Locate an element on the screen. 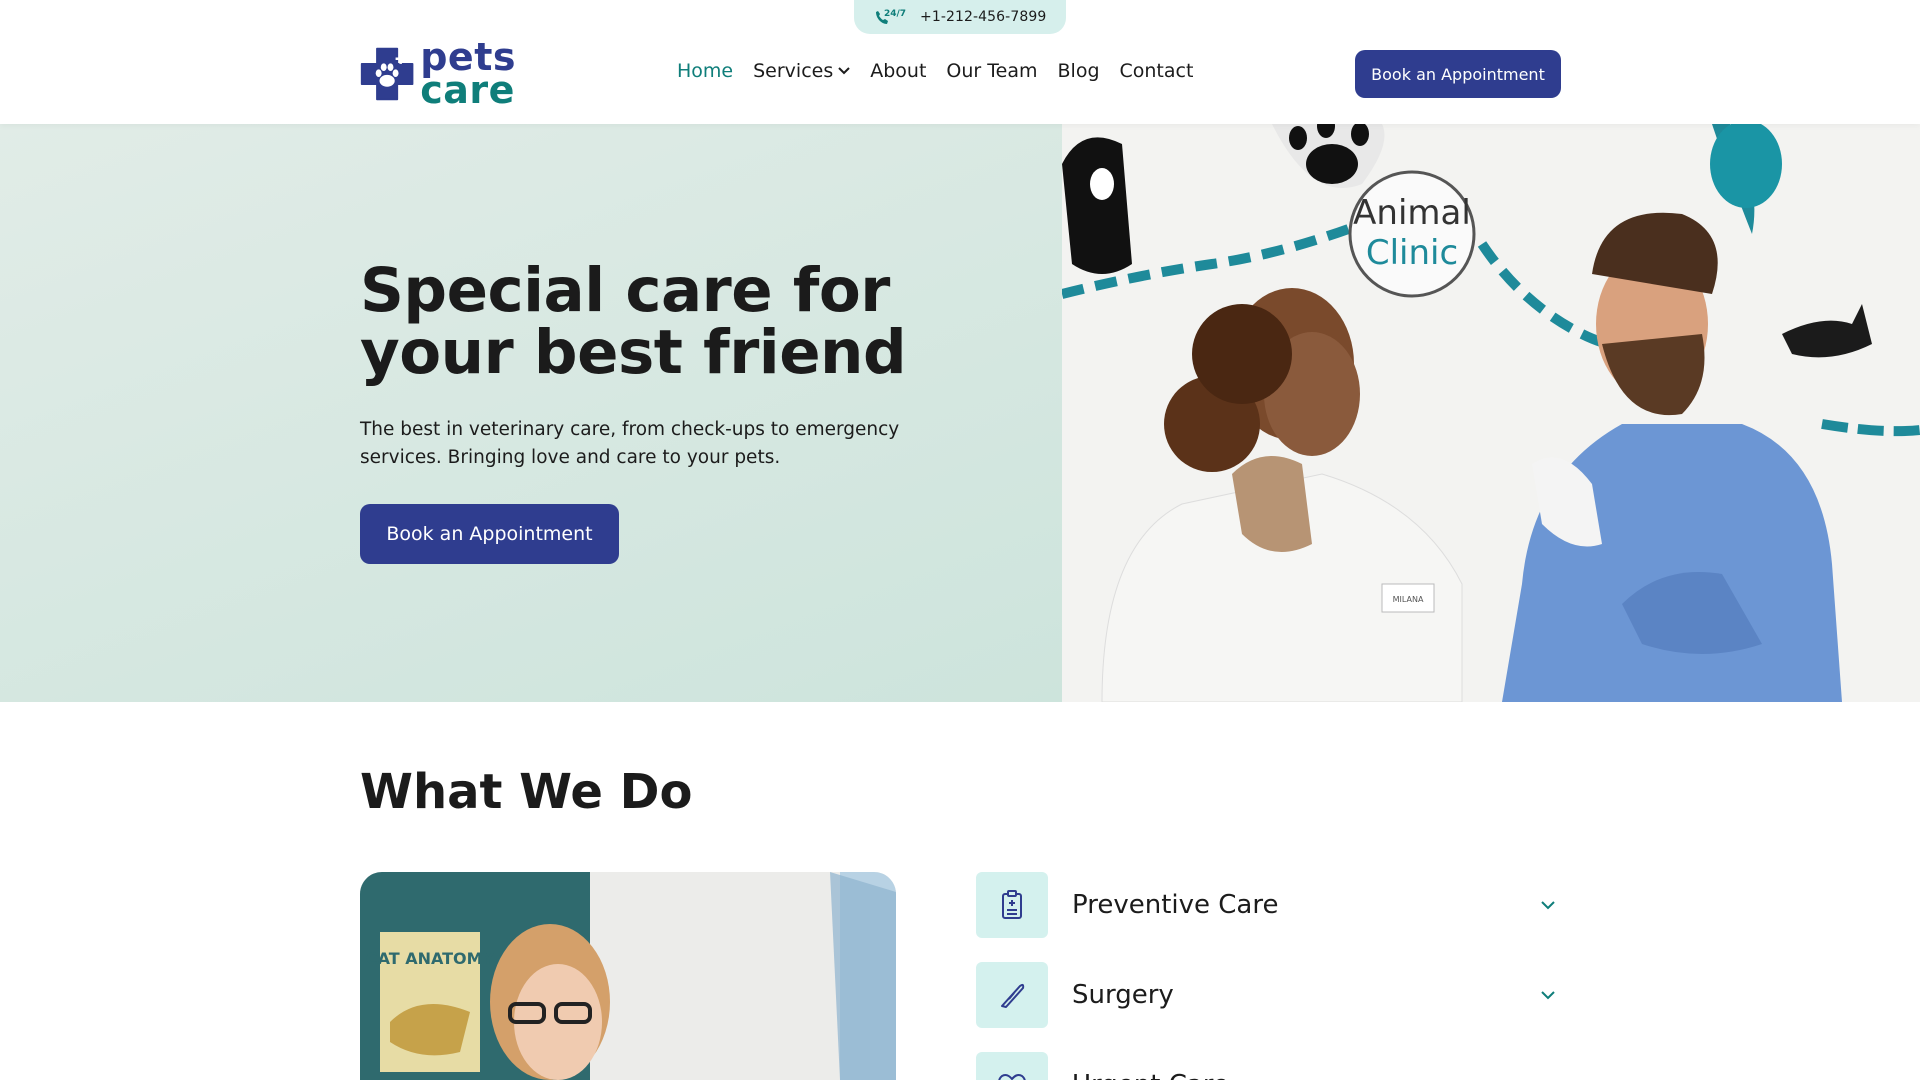 This screenshot has height=1080, width=1920. nav-services: Services is located at coordinates (801, 71).